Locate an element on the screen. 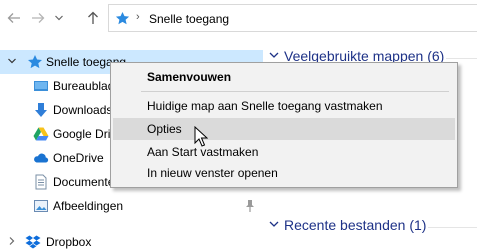 The width and height of the screenshot is (477, 252). forward-arrow-icon is located at coordinates (38, 18).